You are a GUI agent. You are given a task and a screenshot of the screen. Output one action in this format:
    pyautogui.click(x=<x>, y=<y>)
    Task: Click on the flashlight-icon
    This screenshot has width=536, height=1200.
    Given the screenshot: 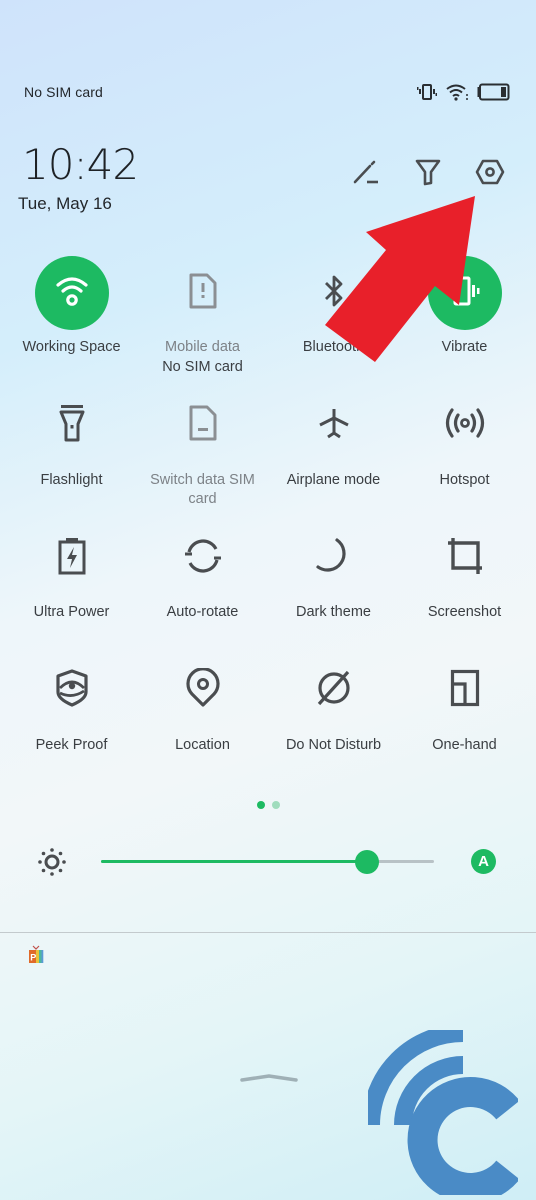 What is the action you would take?
    pyautogui.click(x=72, y=425)
    